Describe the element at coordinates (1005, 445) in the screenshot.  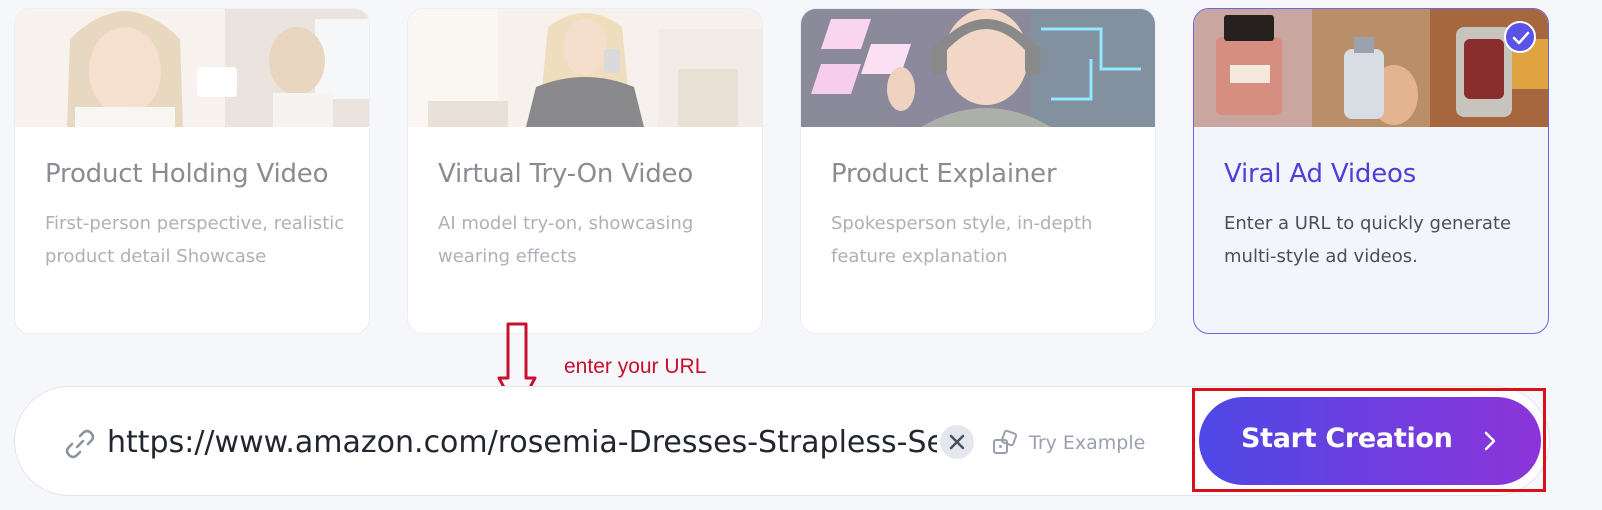
I see `dice-icon` at that location.